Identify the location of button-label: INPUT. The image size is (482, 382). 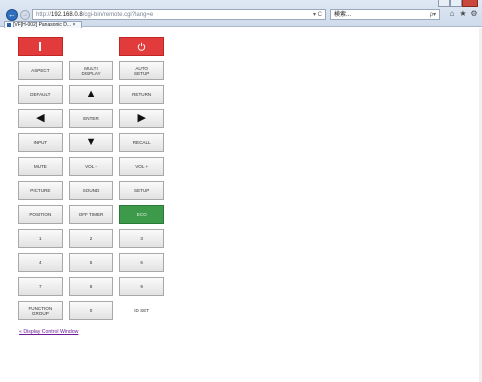
(40, 142).